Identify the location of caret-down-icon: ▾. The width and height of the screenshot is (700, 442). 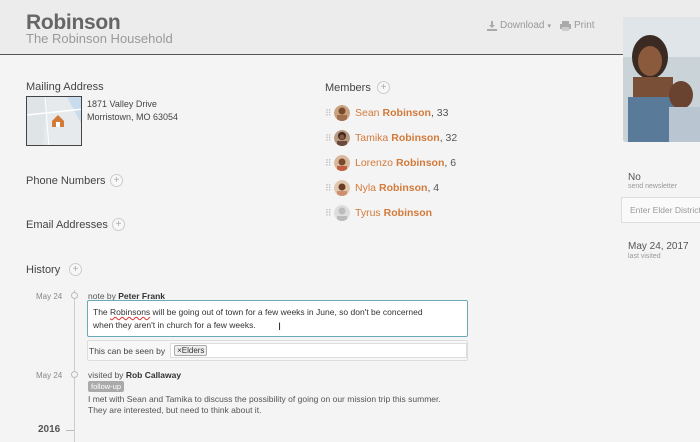
(549, 26).